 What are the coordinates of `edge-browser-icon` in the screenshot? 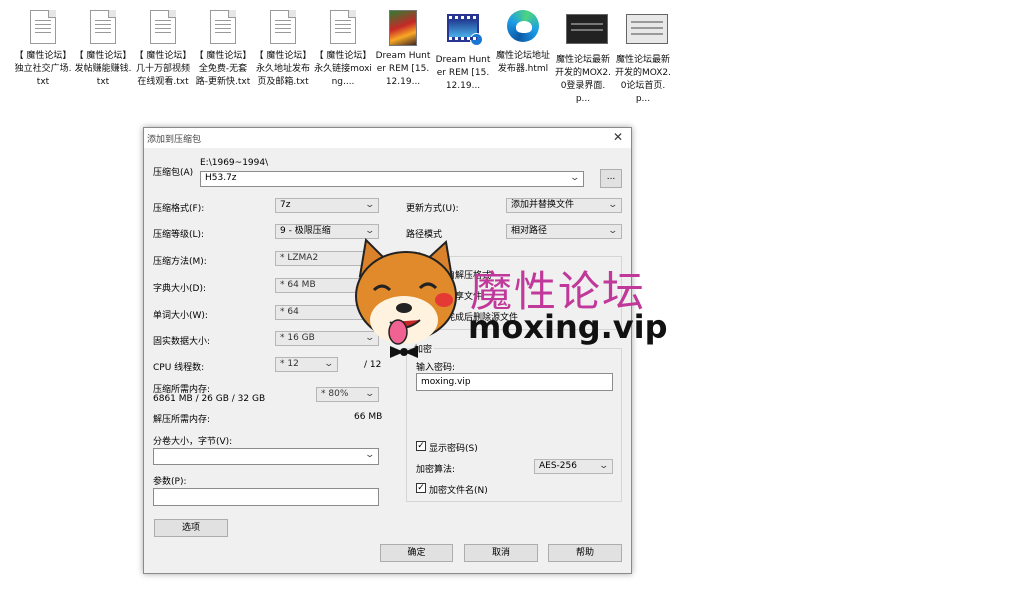 It's located at (523, 26).